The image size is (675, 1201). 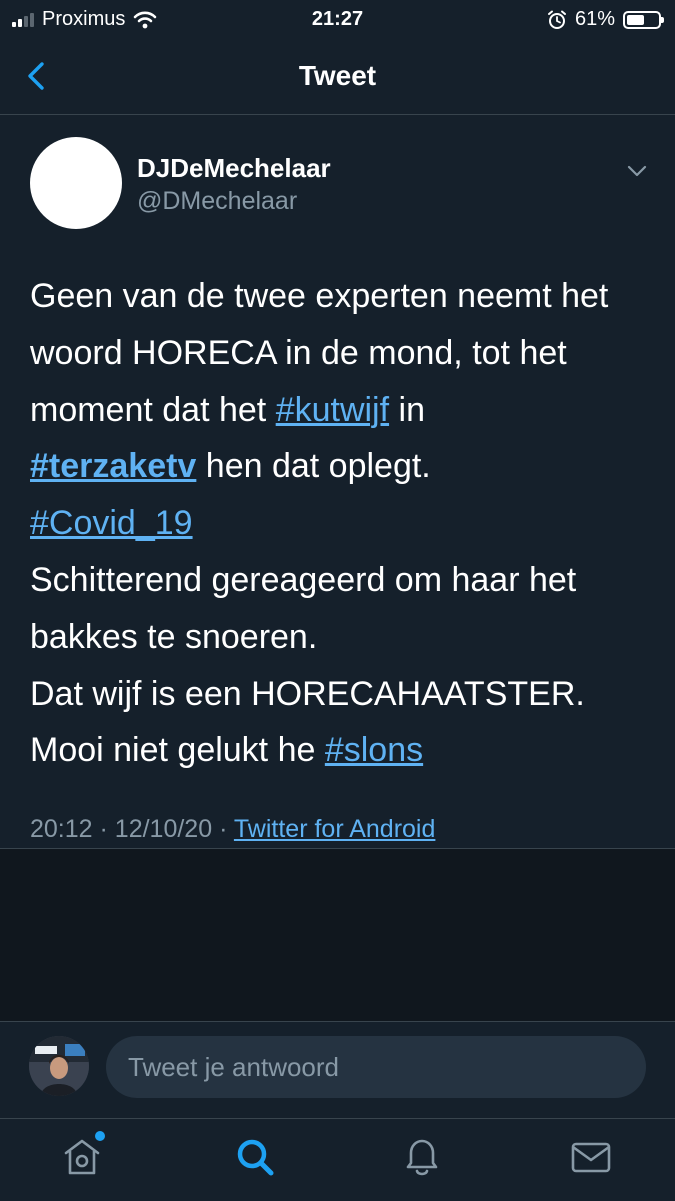 What do you see at coordinates (637, 171) in the screenshot?
I see `chevron-down-icon` at bounding box center [637, 171].